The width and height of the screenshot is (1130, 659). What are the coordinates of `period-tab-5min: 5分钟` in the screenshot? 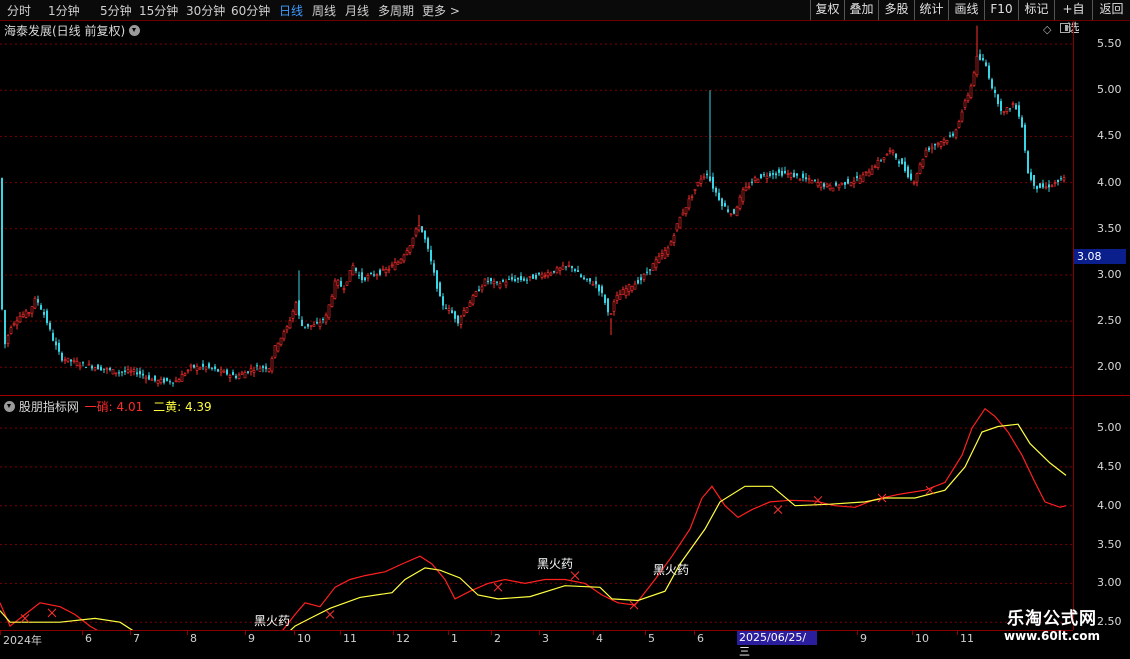 It's located at (116, 10).